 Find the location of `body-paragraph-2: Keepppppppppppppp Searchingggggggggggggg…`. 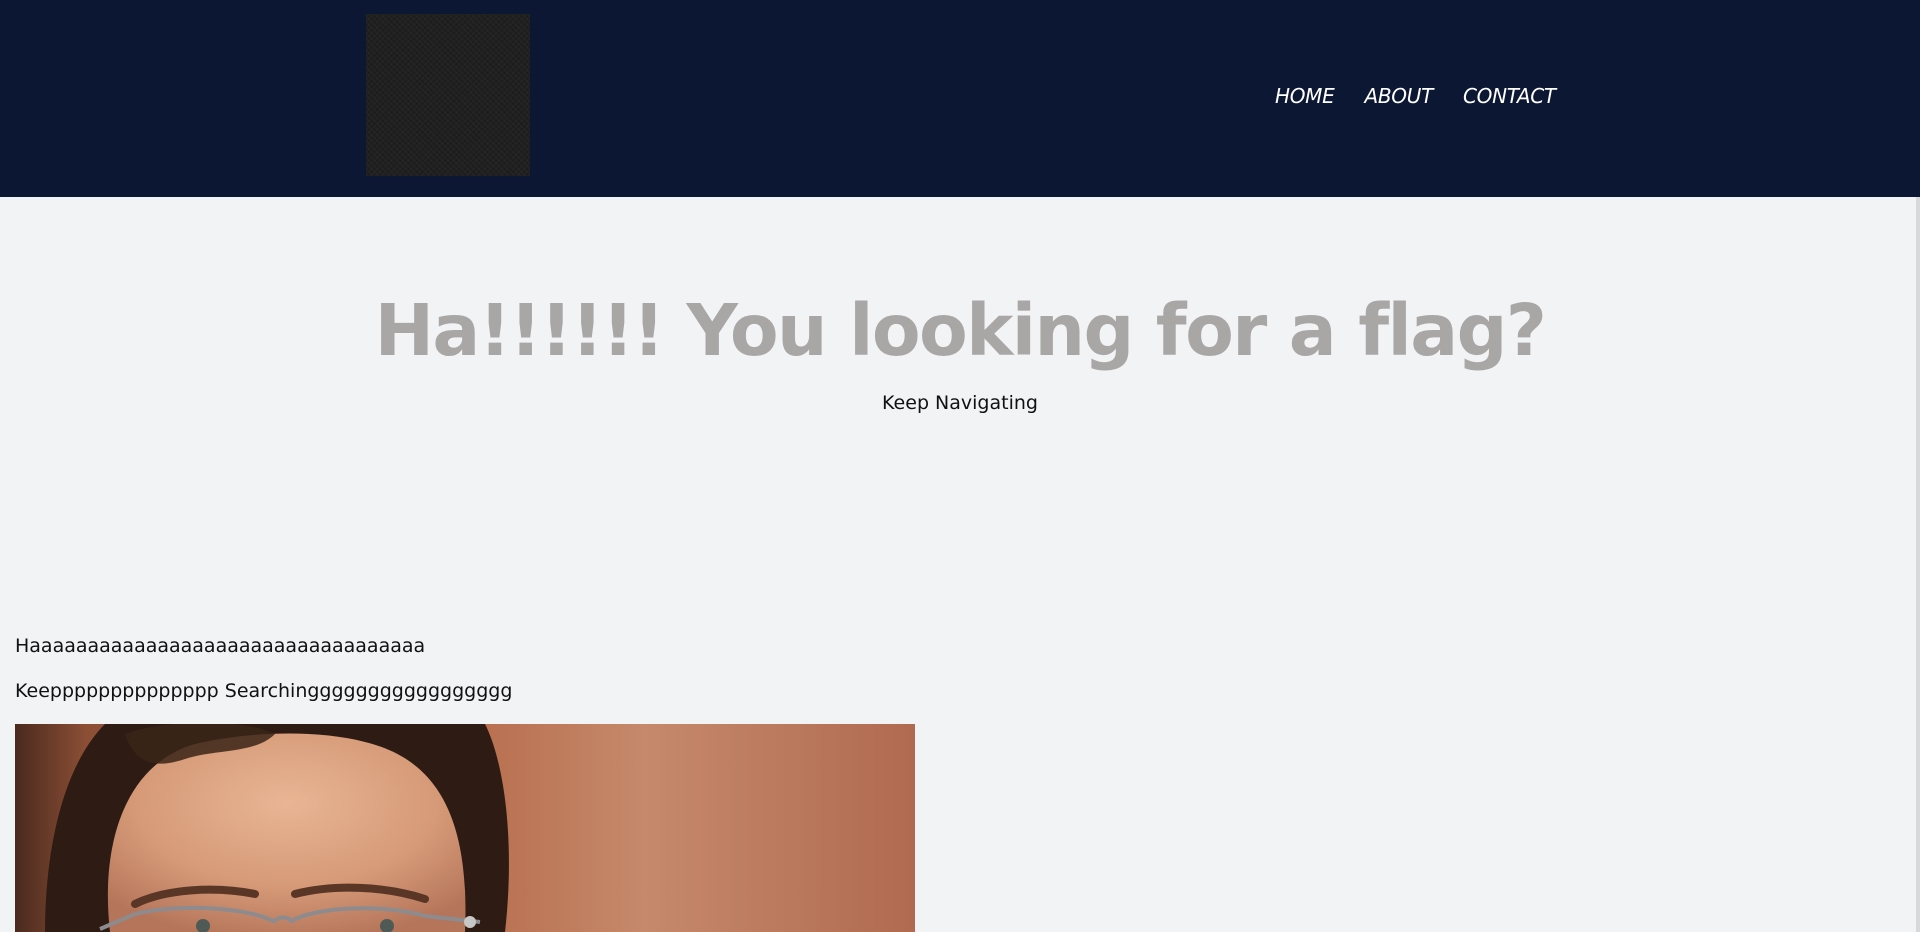

body-paragraph-2: Keepppppppppppppp Searchingggggggggggggg… is located at coordinates (264, 691).